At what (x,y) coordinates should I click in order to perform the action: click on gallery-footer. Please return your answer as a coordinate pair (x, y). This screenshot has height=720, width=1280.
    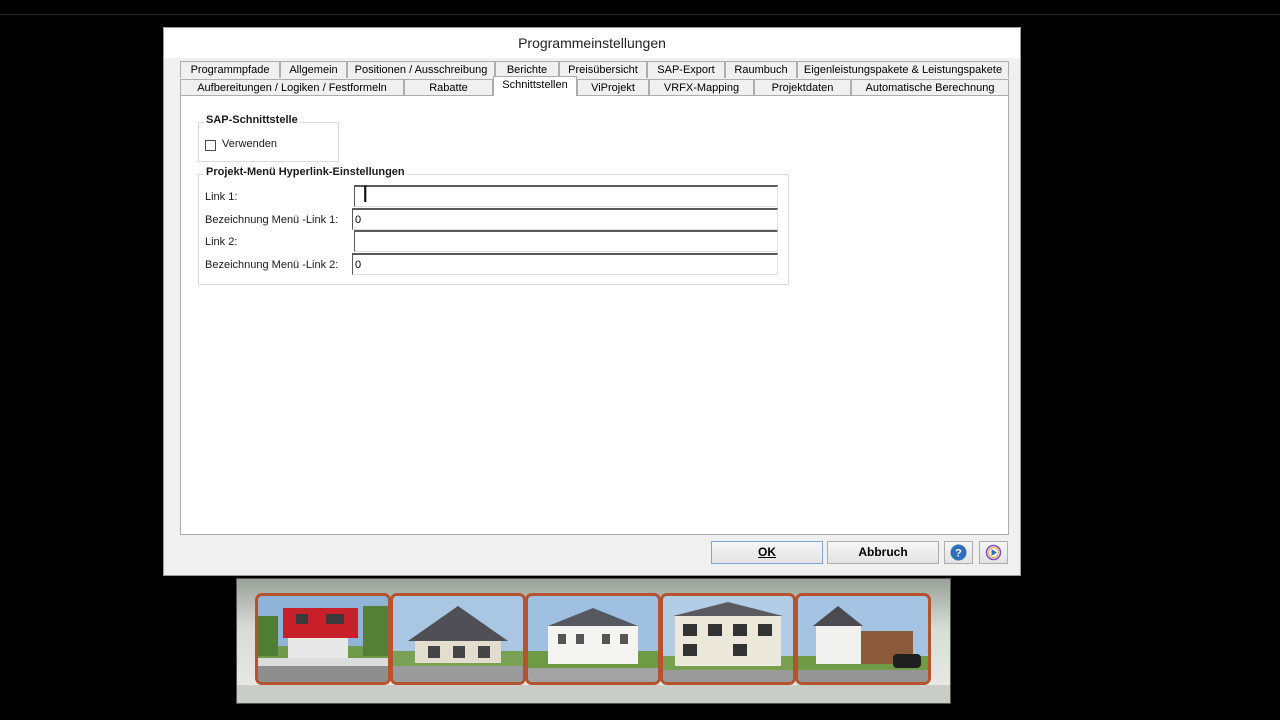
    Looking at the image, I should click on (593, 694).